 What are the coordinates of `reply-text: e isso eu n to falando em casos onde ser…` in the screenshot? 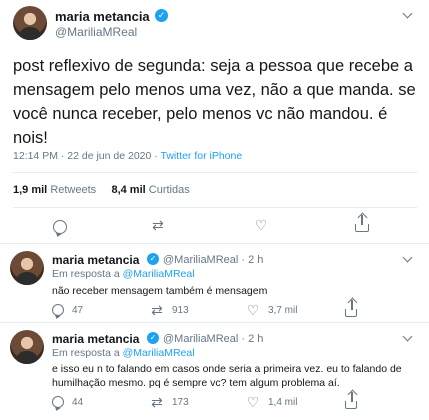 It's located at (227, 376).